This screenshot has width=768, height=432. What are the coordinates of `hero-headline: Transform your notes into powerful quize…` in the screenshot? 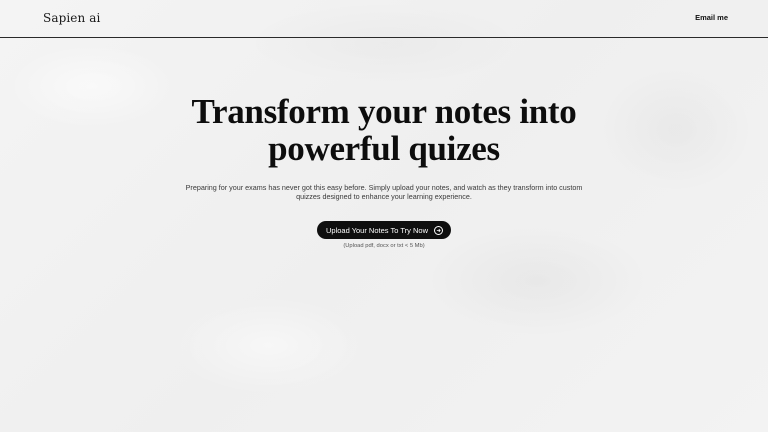 It's located at (384, 130).